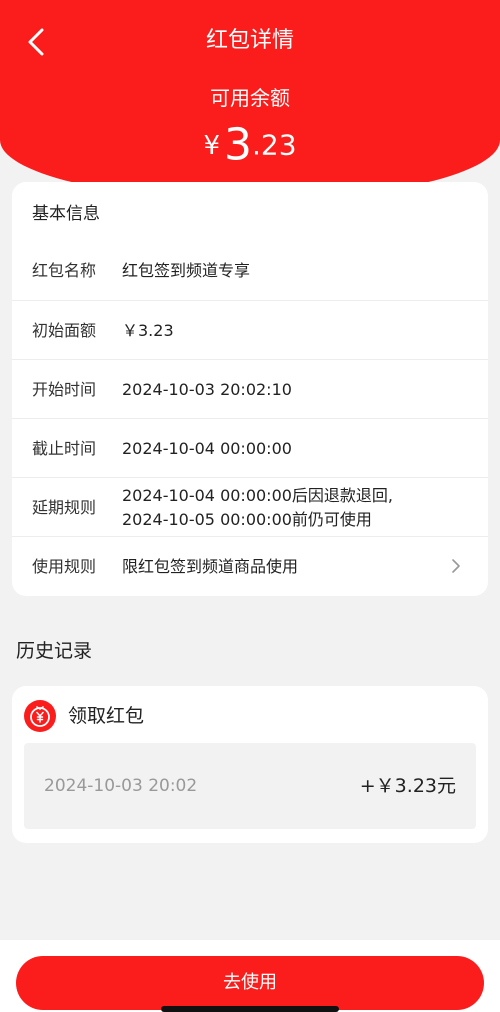 Image resolution: width=500 pixels, height=1012 pixels. What do you see at coordinates (40, 716) in the screenshot?
I see `red-envelope-yen-icon` at bounding box center [40, 716].